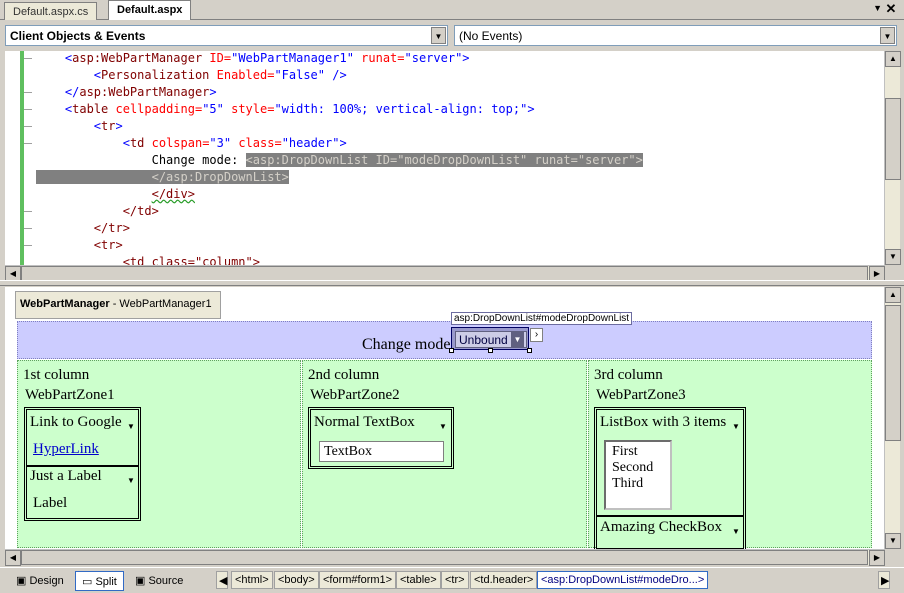 Image resolution: width=904 pixels, height=593 pixels. What do you see at coordinates (638, 484) in the screenshot?
I see `list-item: Third` at bounding box center [638, 484].